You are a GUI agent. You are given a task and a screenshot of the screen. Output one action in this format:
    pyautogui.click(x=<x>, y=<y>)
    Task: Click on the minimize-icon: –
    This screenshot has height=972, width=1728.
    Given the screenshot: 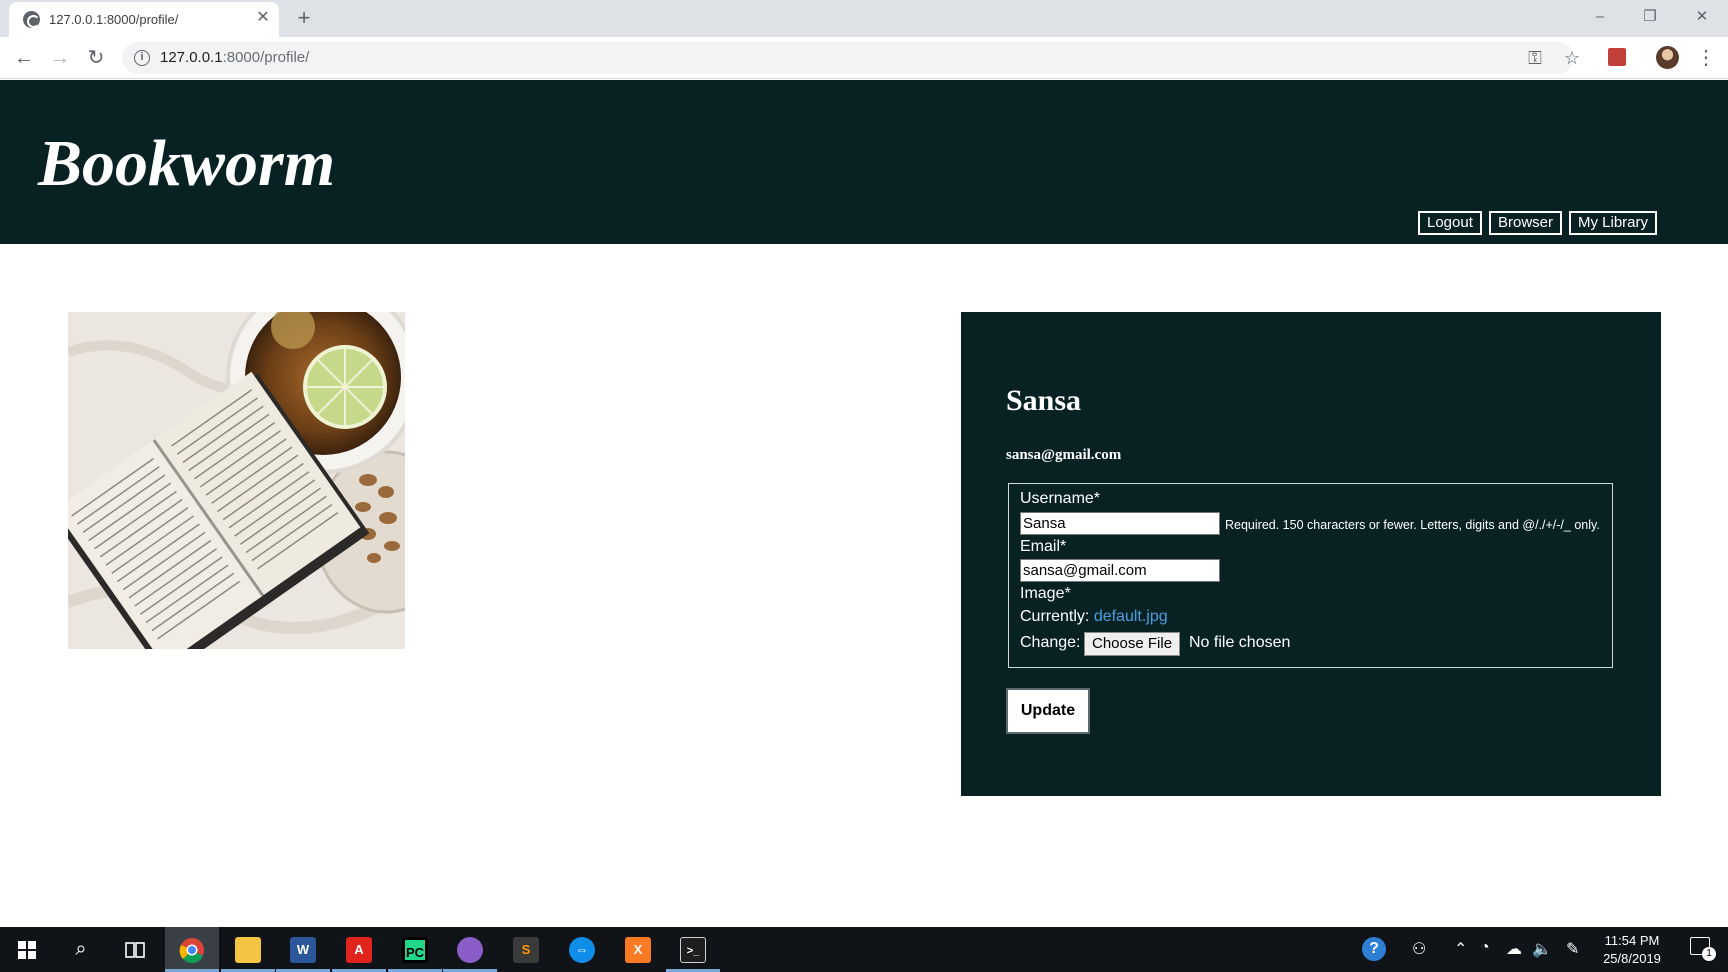 What is the action you would take?
    pyautogui.click(x=1600, y=17)
    